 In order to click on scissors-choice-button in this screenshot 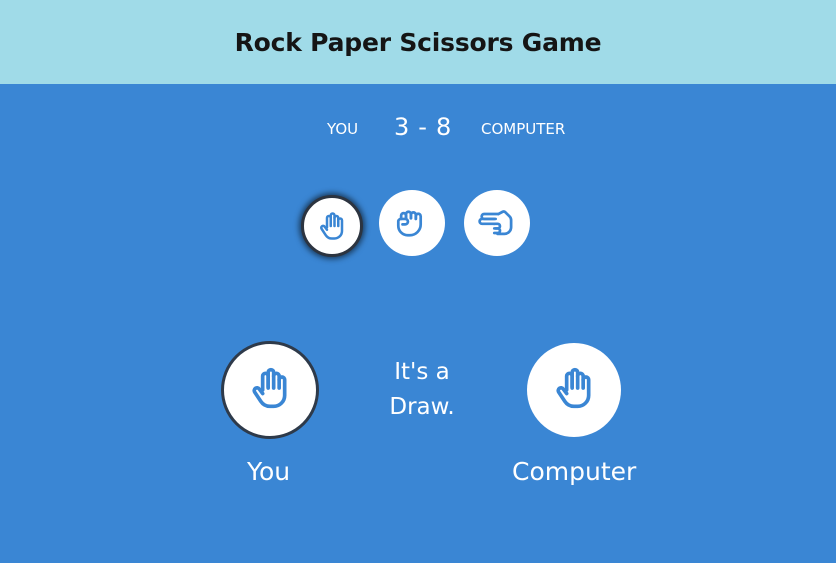, I will do `click(497, 223)`.